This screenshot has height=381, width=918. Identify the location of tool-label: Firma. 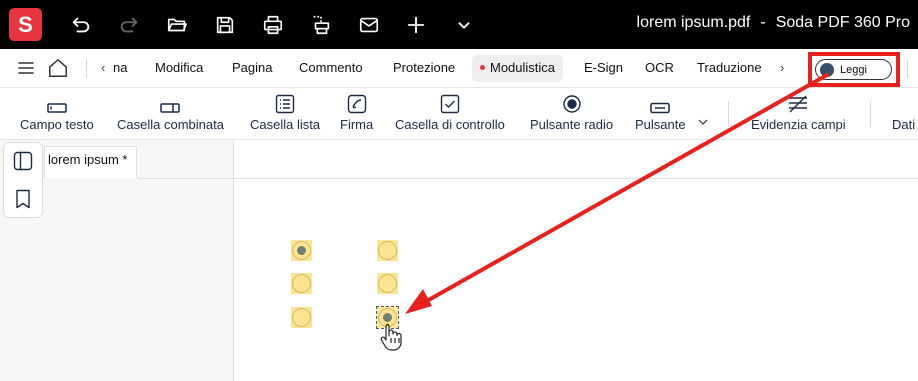
(357, 124).